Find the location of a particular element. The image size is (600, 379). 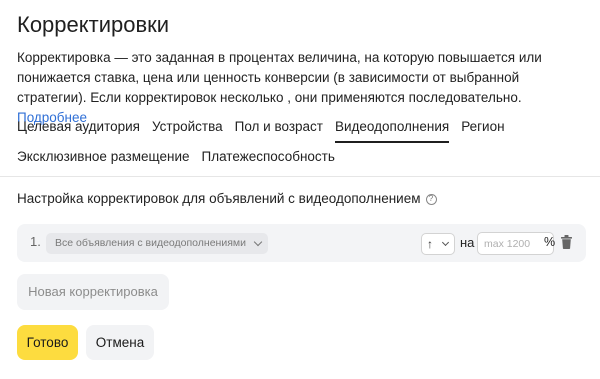

tab-target-audience: Целевая аудитория is located at coordinates (78, 129).